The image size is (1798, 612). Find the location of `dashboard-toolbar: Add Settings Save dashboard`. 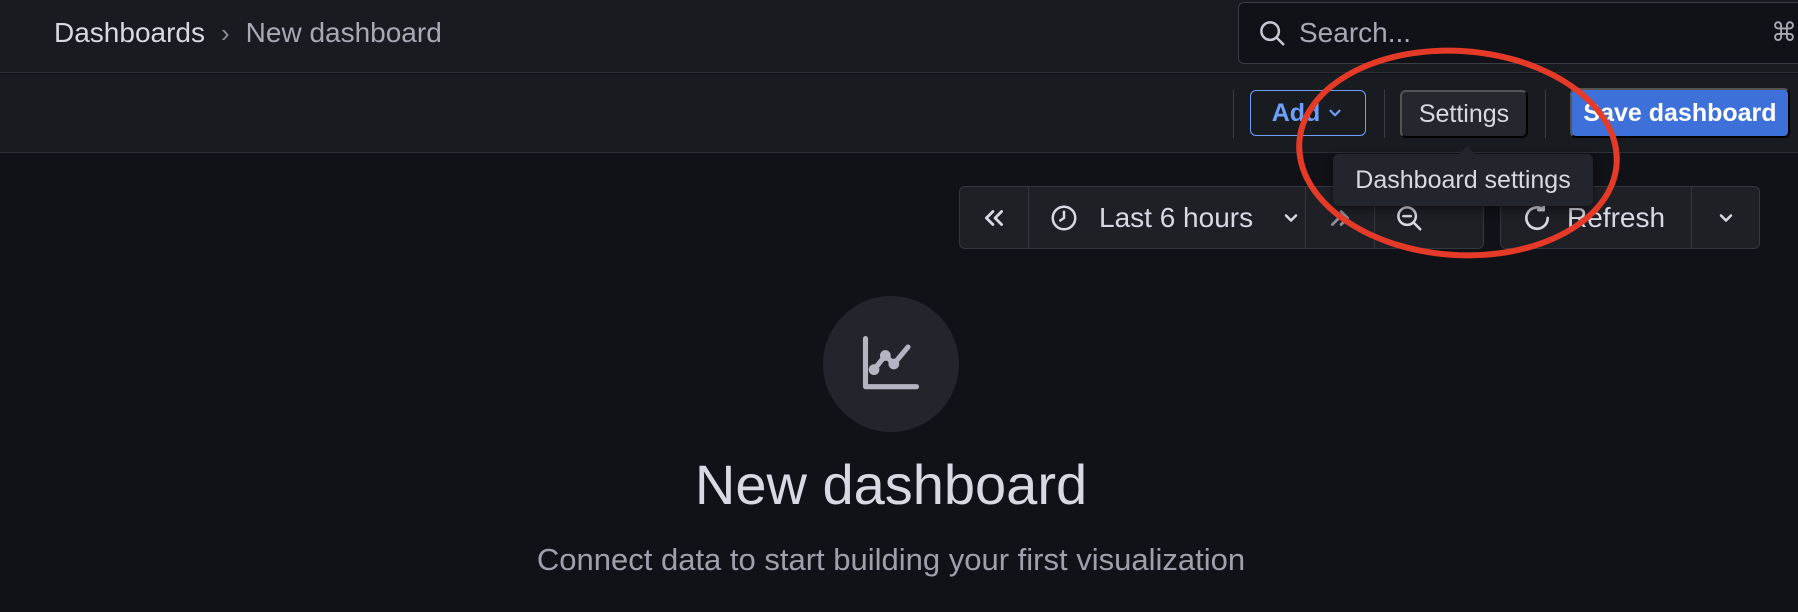

dashboard-toolbar: Add Settings Save dashboard is located at coordinates (899, 113).